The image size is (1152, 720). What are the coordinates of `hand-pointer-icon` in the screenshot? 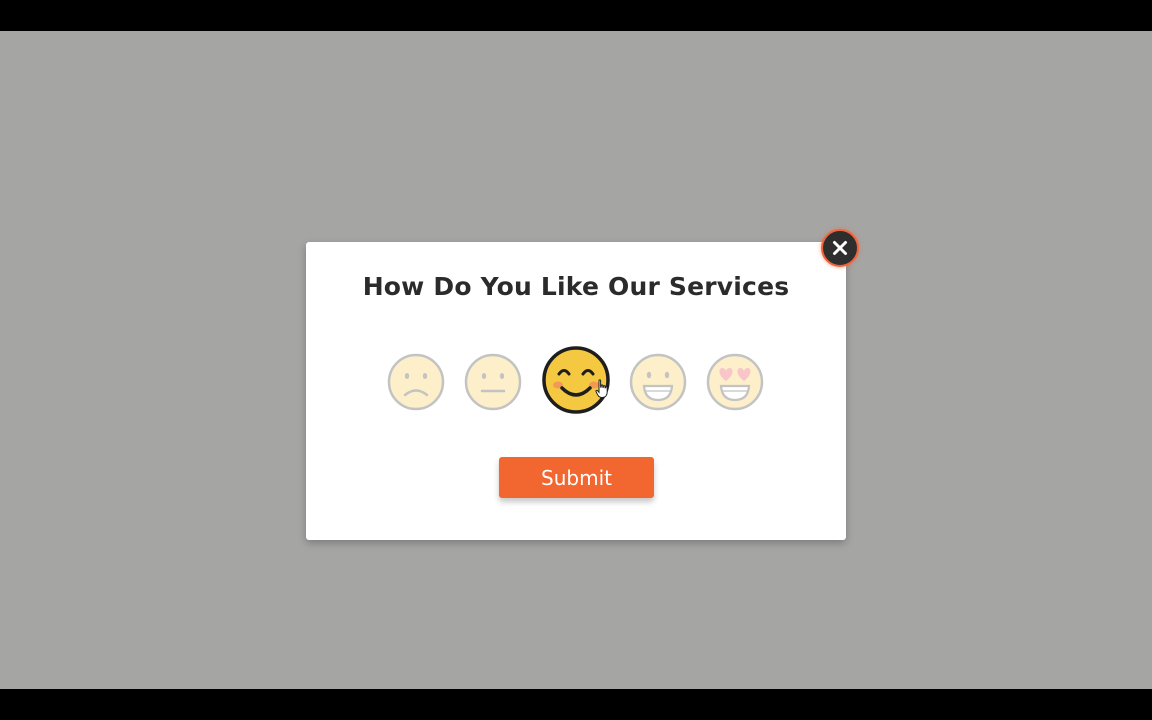 It's located at (601, 388).